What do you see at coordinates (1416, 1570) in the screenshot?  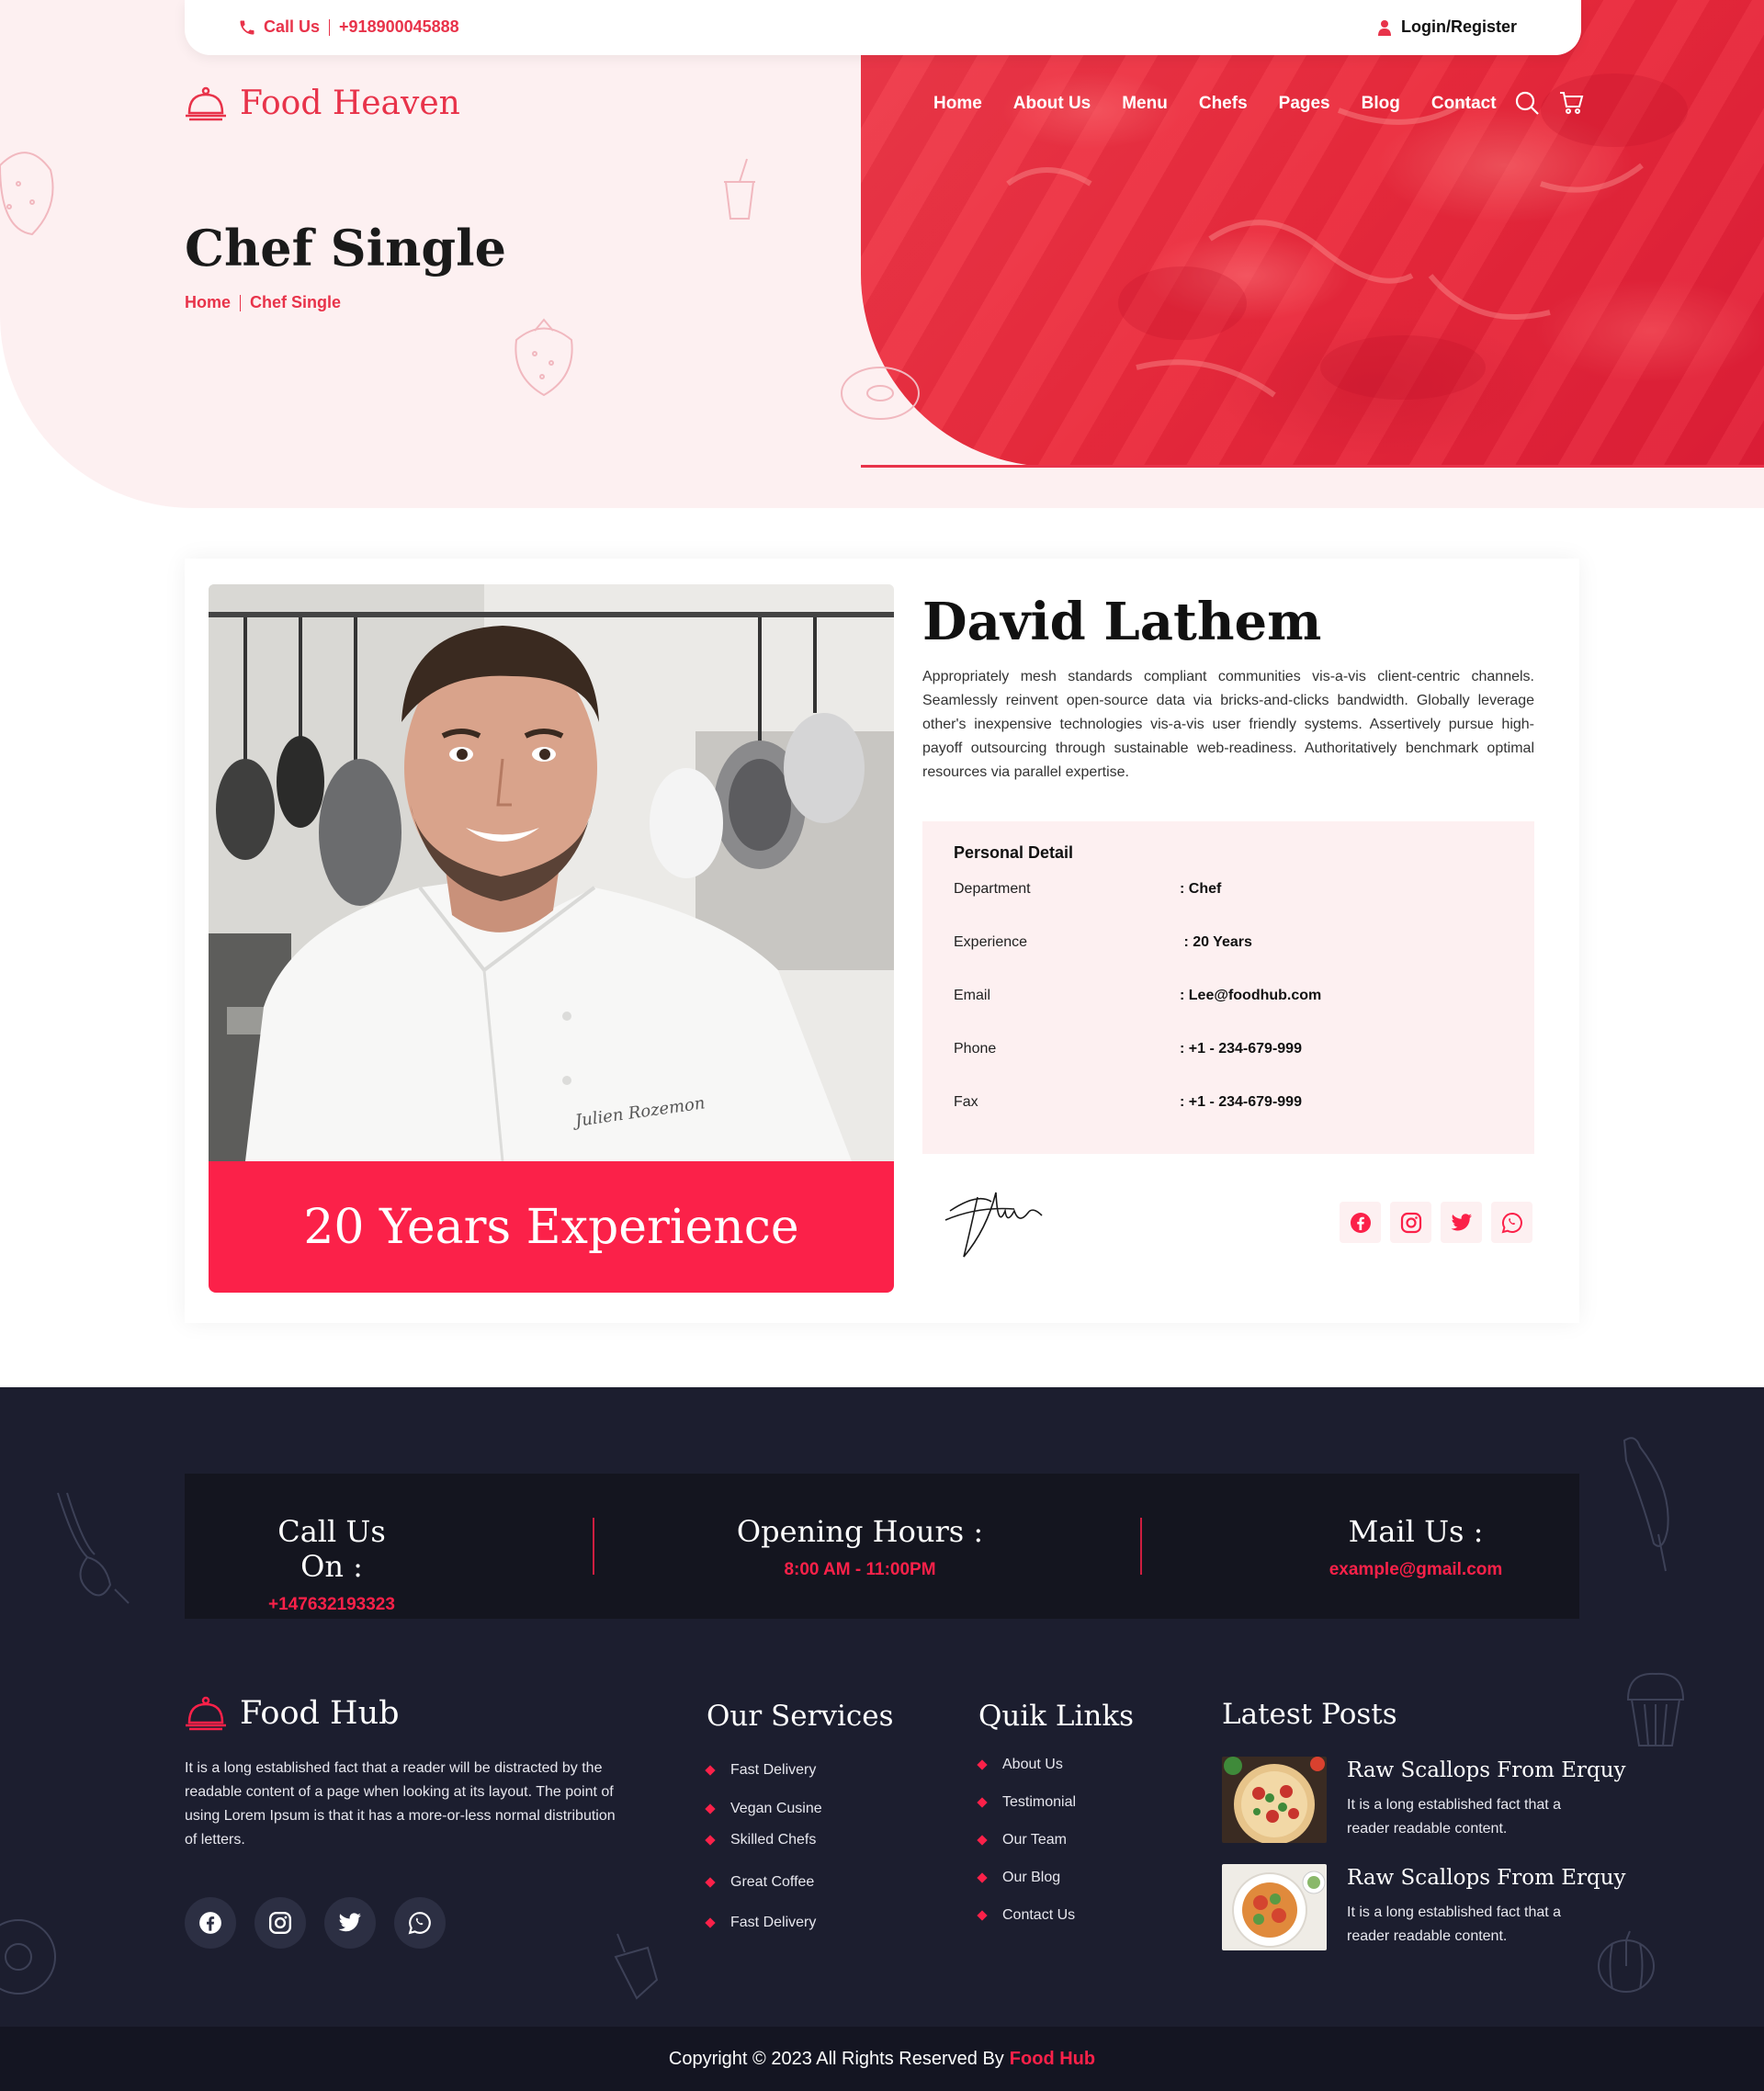 I see `mail-us-address: example@gmail.com` at bounding box center [1416, 1570].